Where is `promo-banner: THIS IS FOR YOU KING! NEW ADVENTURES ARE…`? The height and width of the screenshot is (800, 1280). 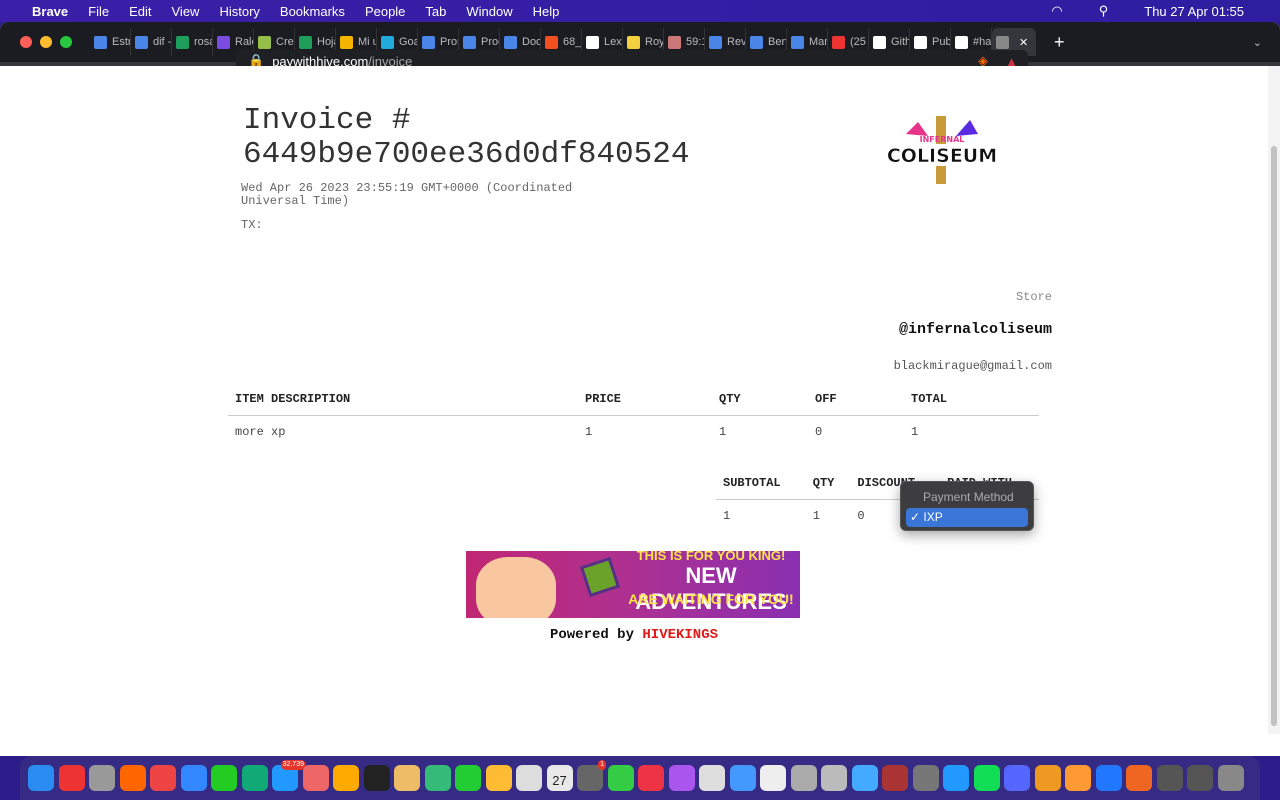 promo-banner: THIS IS FOR YOU KING! NEW ADVENTURES ARE… is located at coordinates (633, 584).